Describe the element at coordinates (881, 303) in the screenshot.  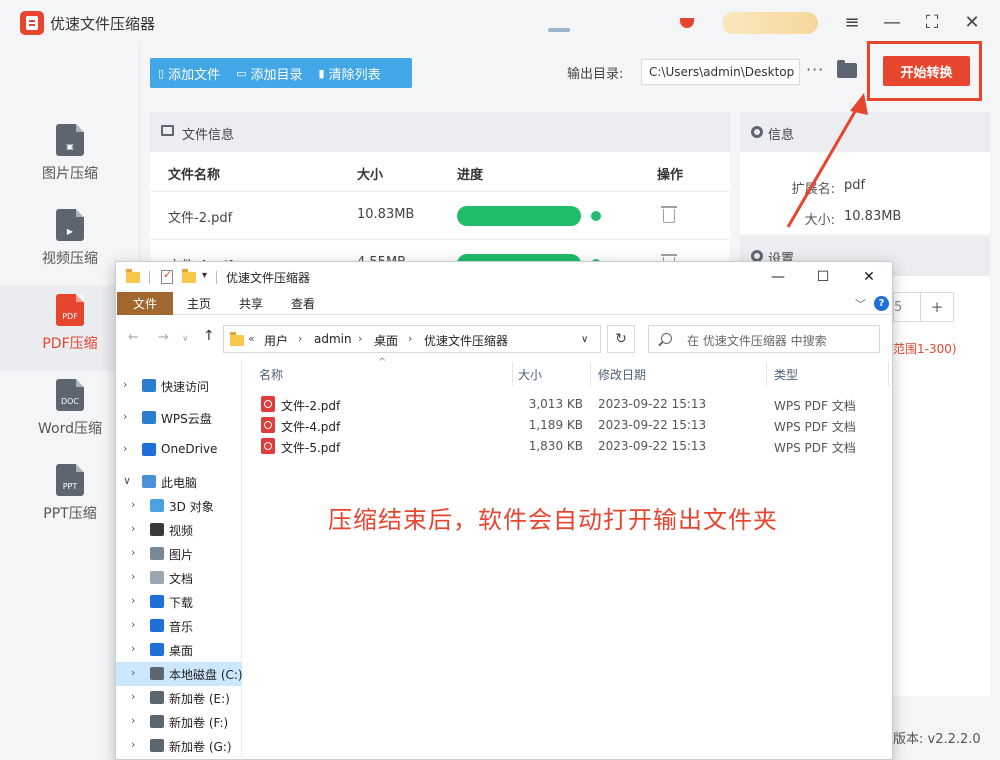
I see `help-icon: ?` at that location.